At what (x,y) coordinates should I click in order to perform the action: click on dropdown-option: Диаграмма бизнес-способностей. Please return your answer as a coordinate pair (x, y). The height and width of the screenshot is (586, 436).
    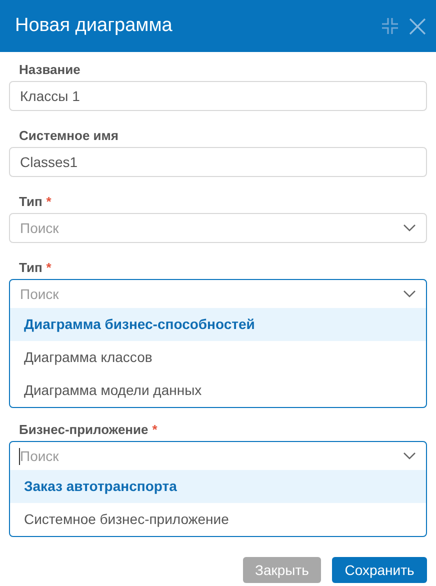
    Looking at the image, I should click on (218, 324).